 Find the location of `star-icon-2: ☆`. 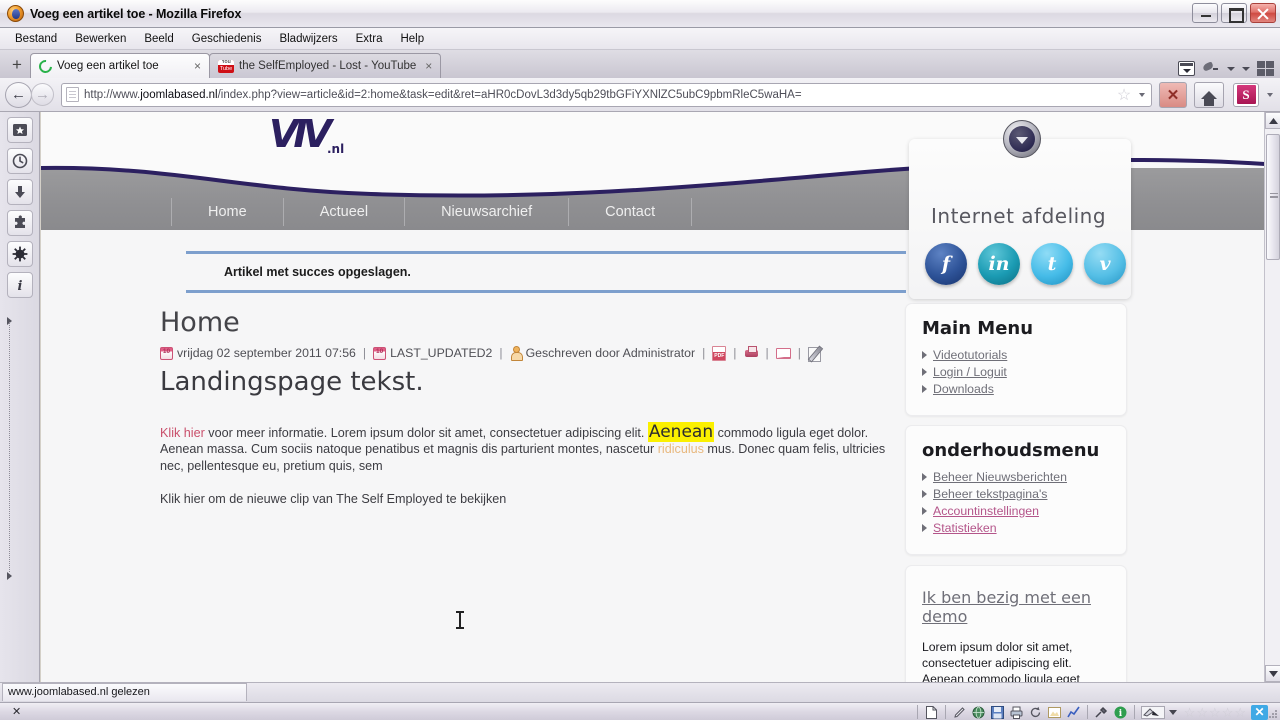

star-icon-2: ☆ is located at coordinates (1202, 712).